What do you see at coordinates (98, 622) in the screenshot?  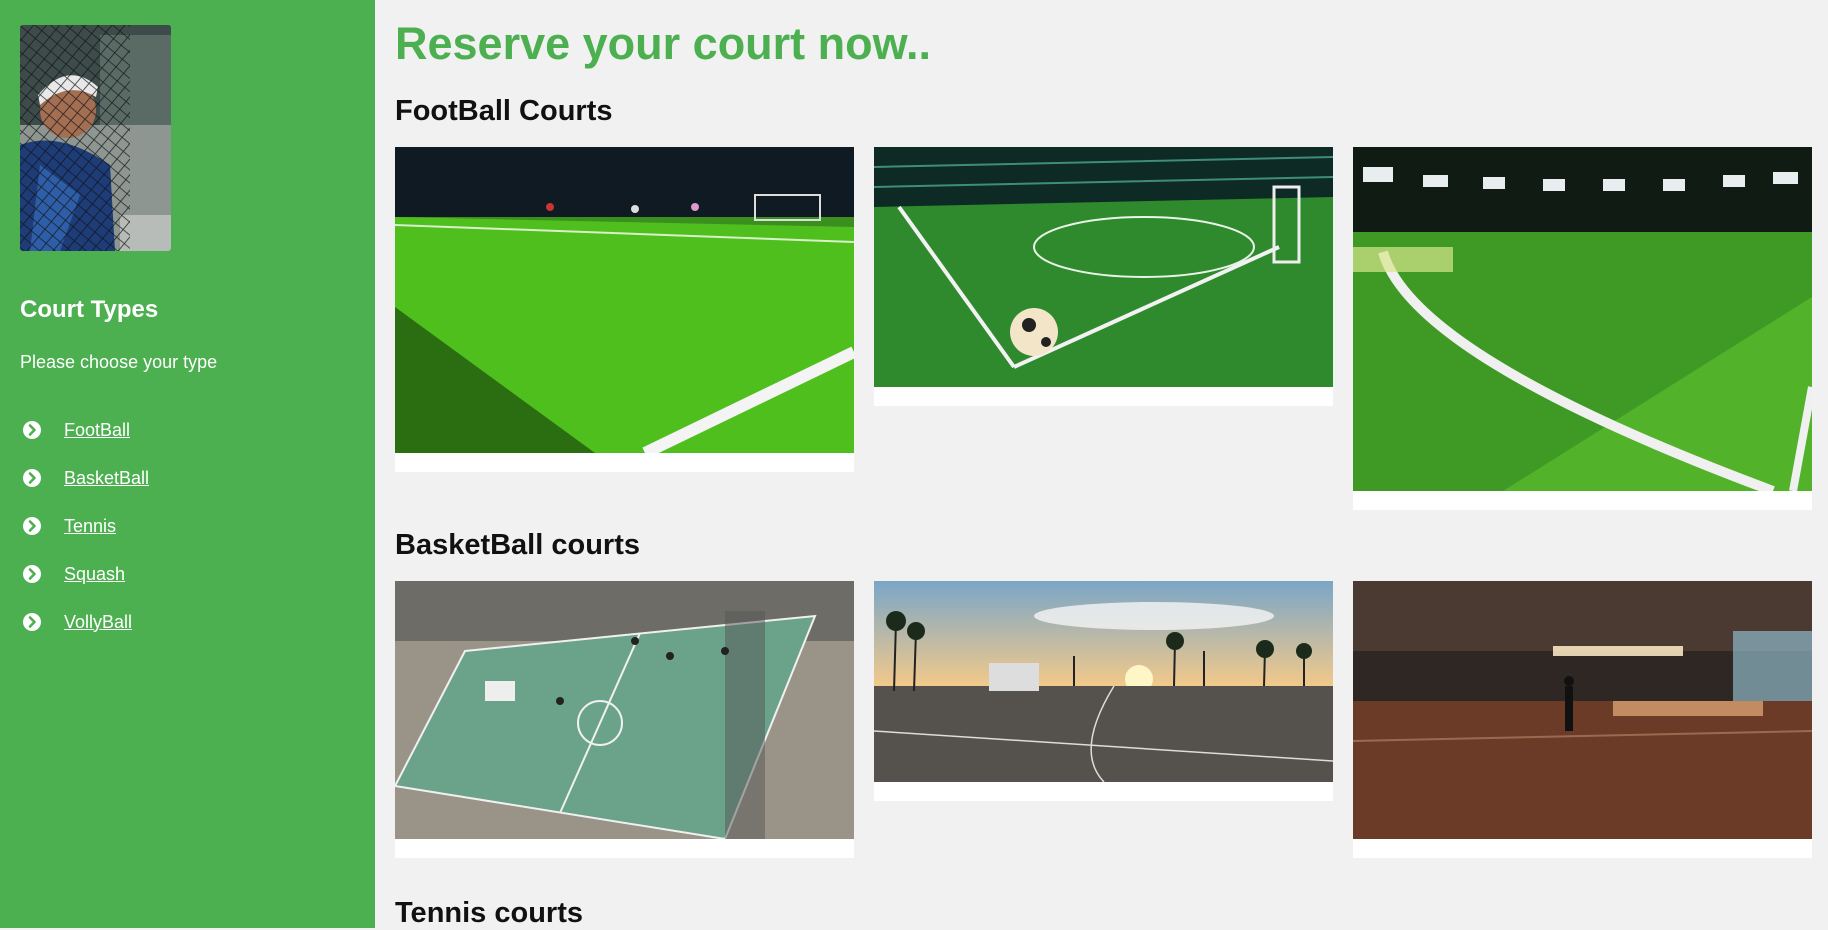 I see `nav-link-volleyball: VollyBall` at bounding box center [98, 622].